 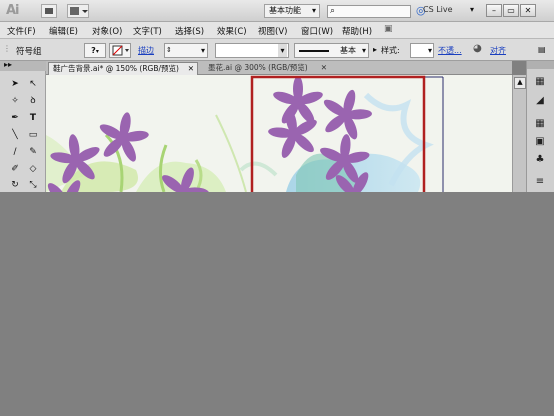 I want to click on arrange-documents-button, so click(x=78, y=11).